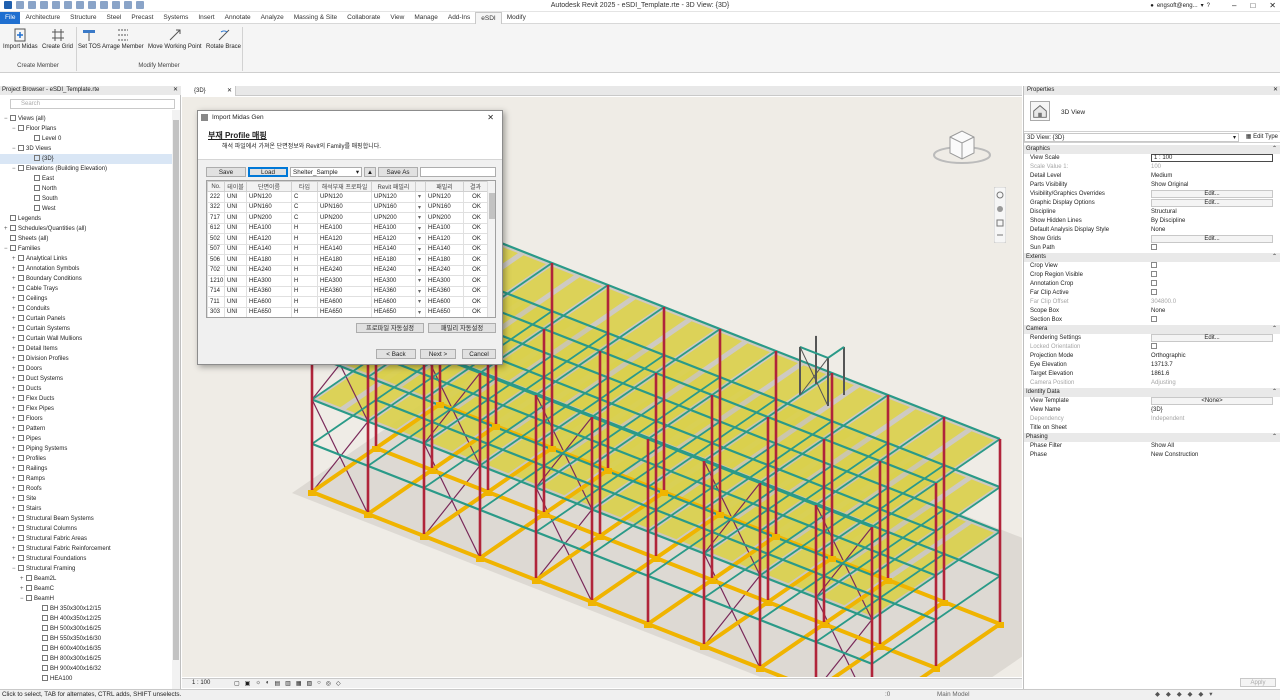 The height and width of the screenshot is (700, 1280). Describe the element at coordinates (479, 354) in the screenshot. I see `cancel-button: Cancel` at that location.